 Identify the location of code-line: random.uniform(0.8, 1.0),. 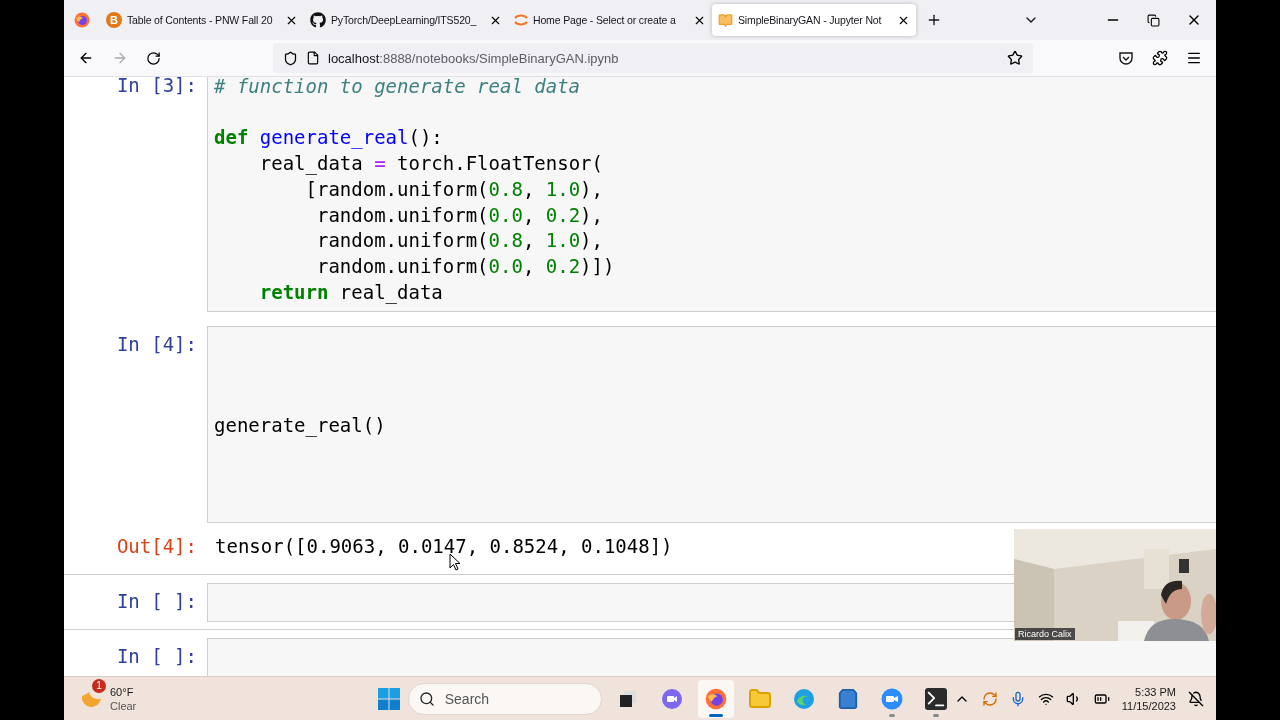
(459, 241).